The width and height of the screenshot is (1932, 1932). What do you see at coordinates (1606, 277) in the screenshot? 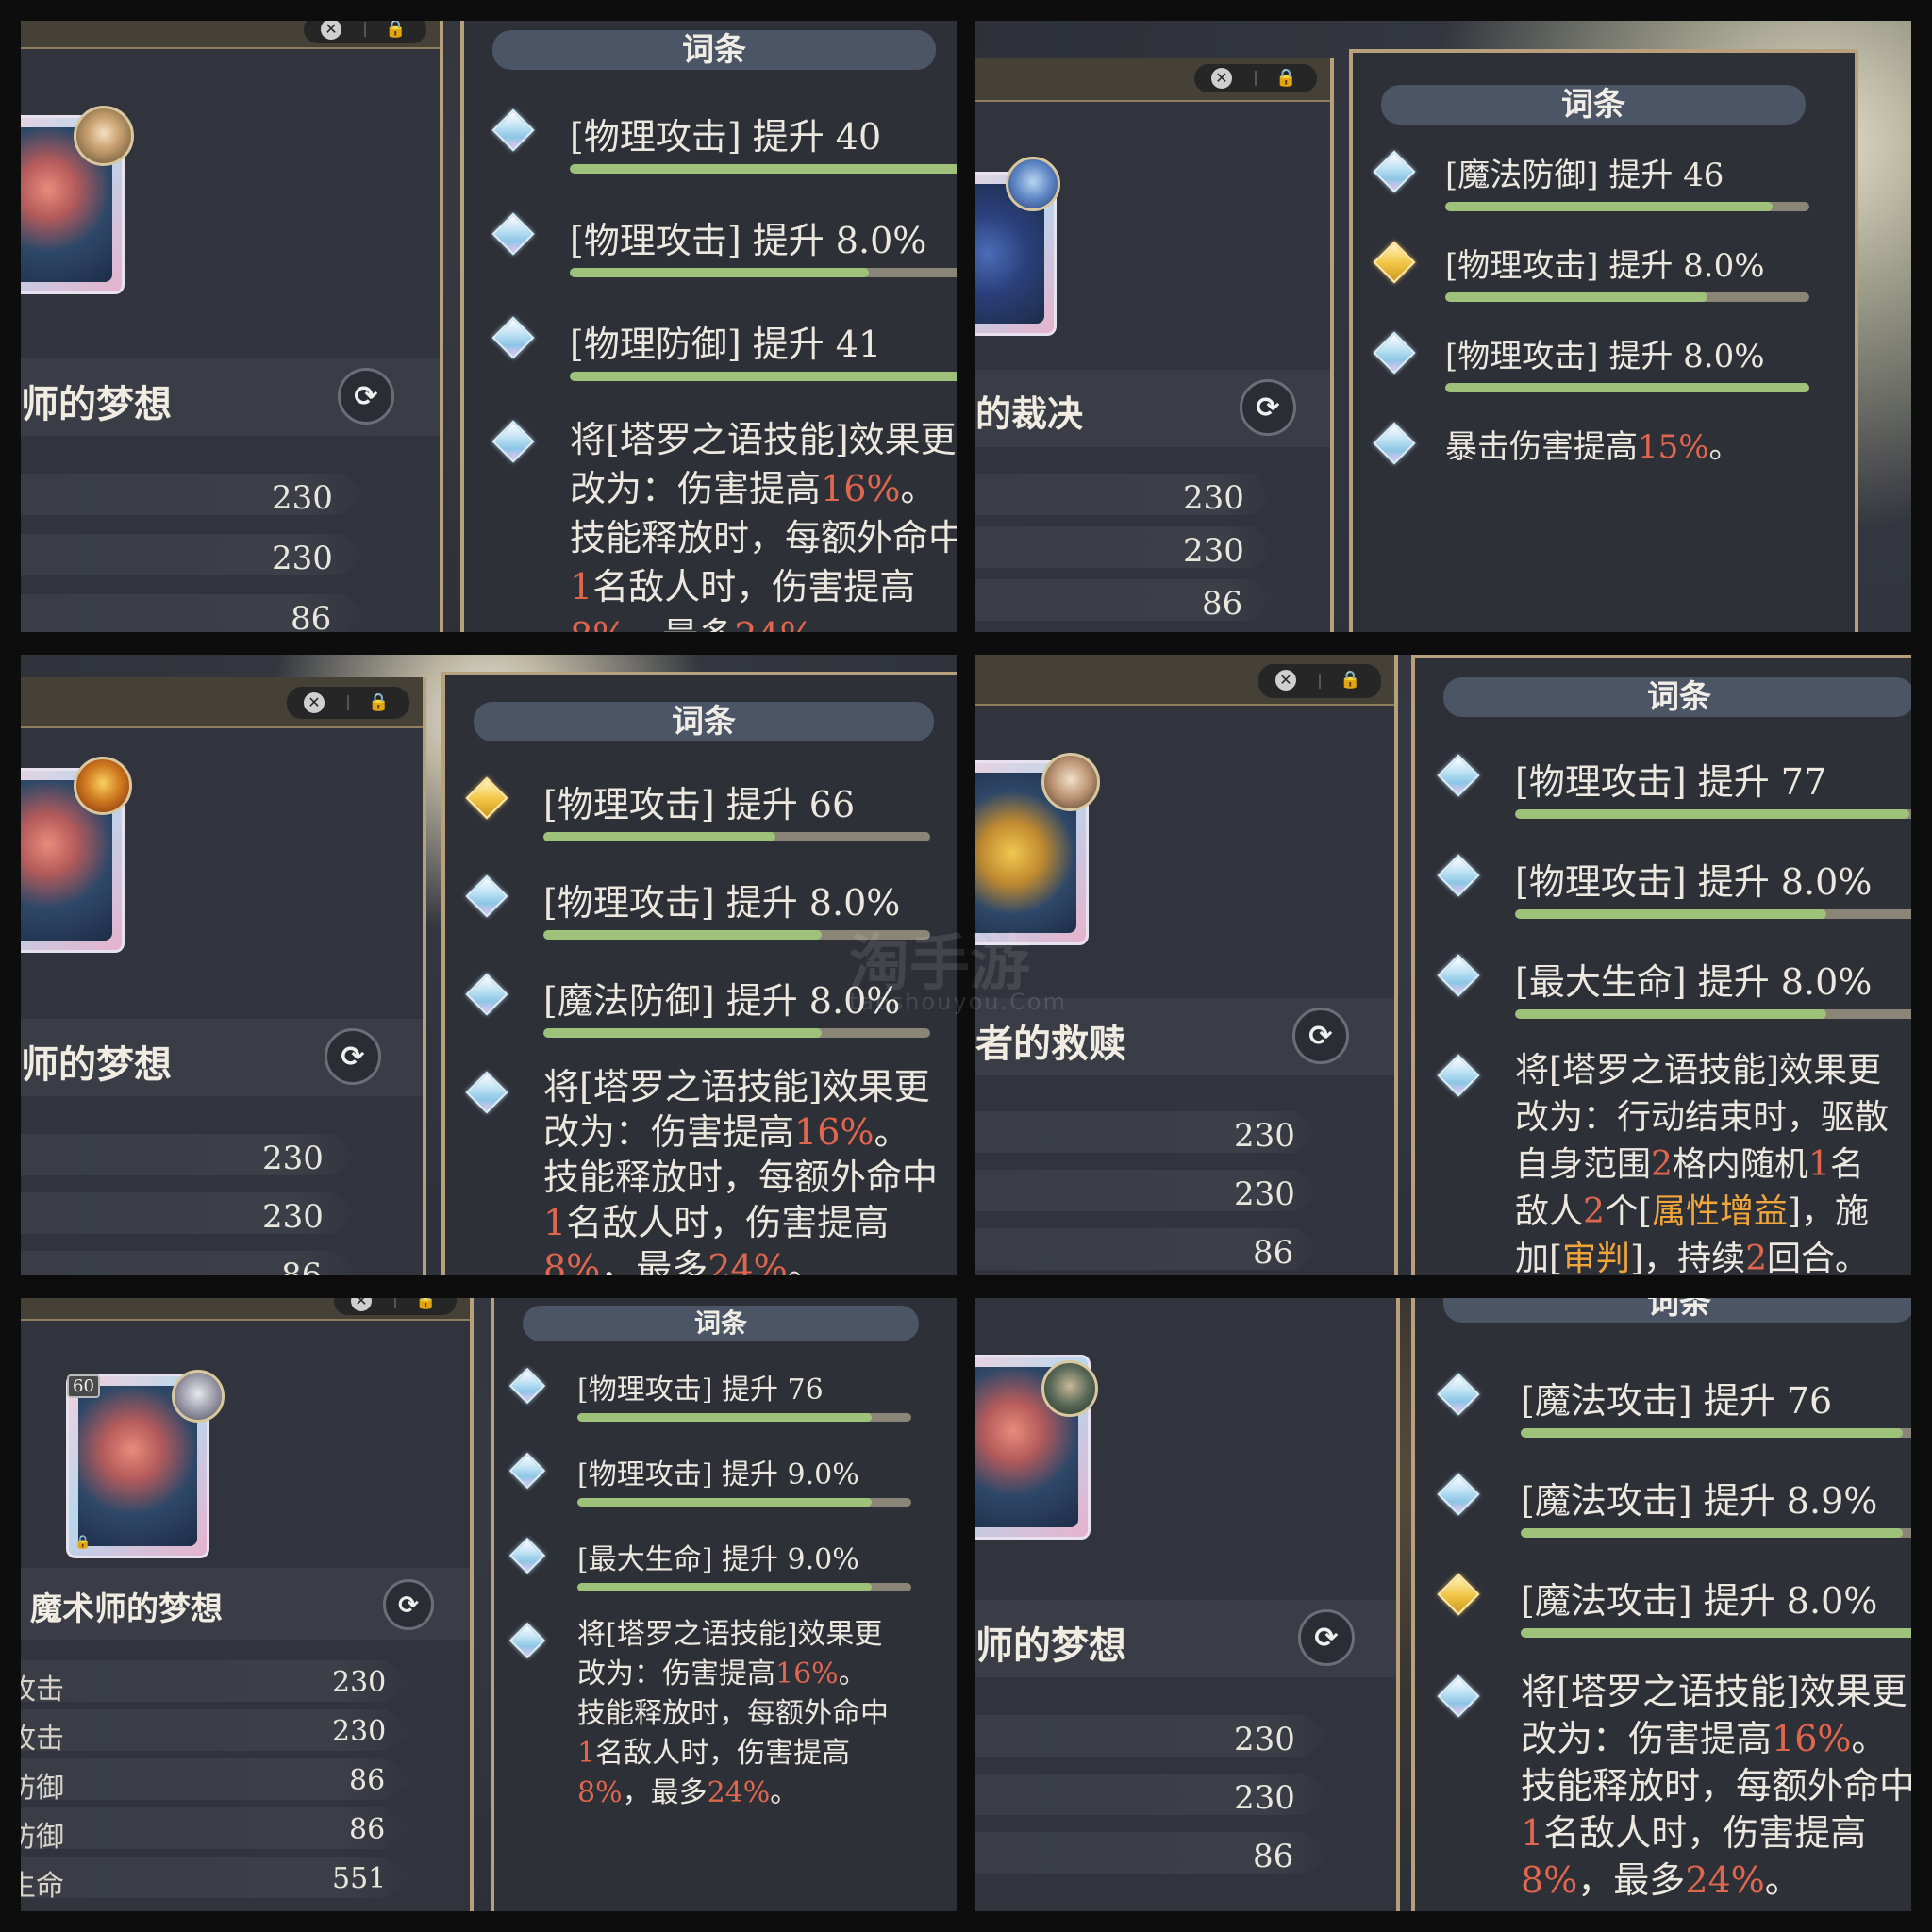
I see `affix-row: [物理攻击] 提升 8.0%` at bounding box center [1606, 277].